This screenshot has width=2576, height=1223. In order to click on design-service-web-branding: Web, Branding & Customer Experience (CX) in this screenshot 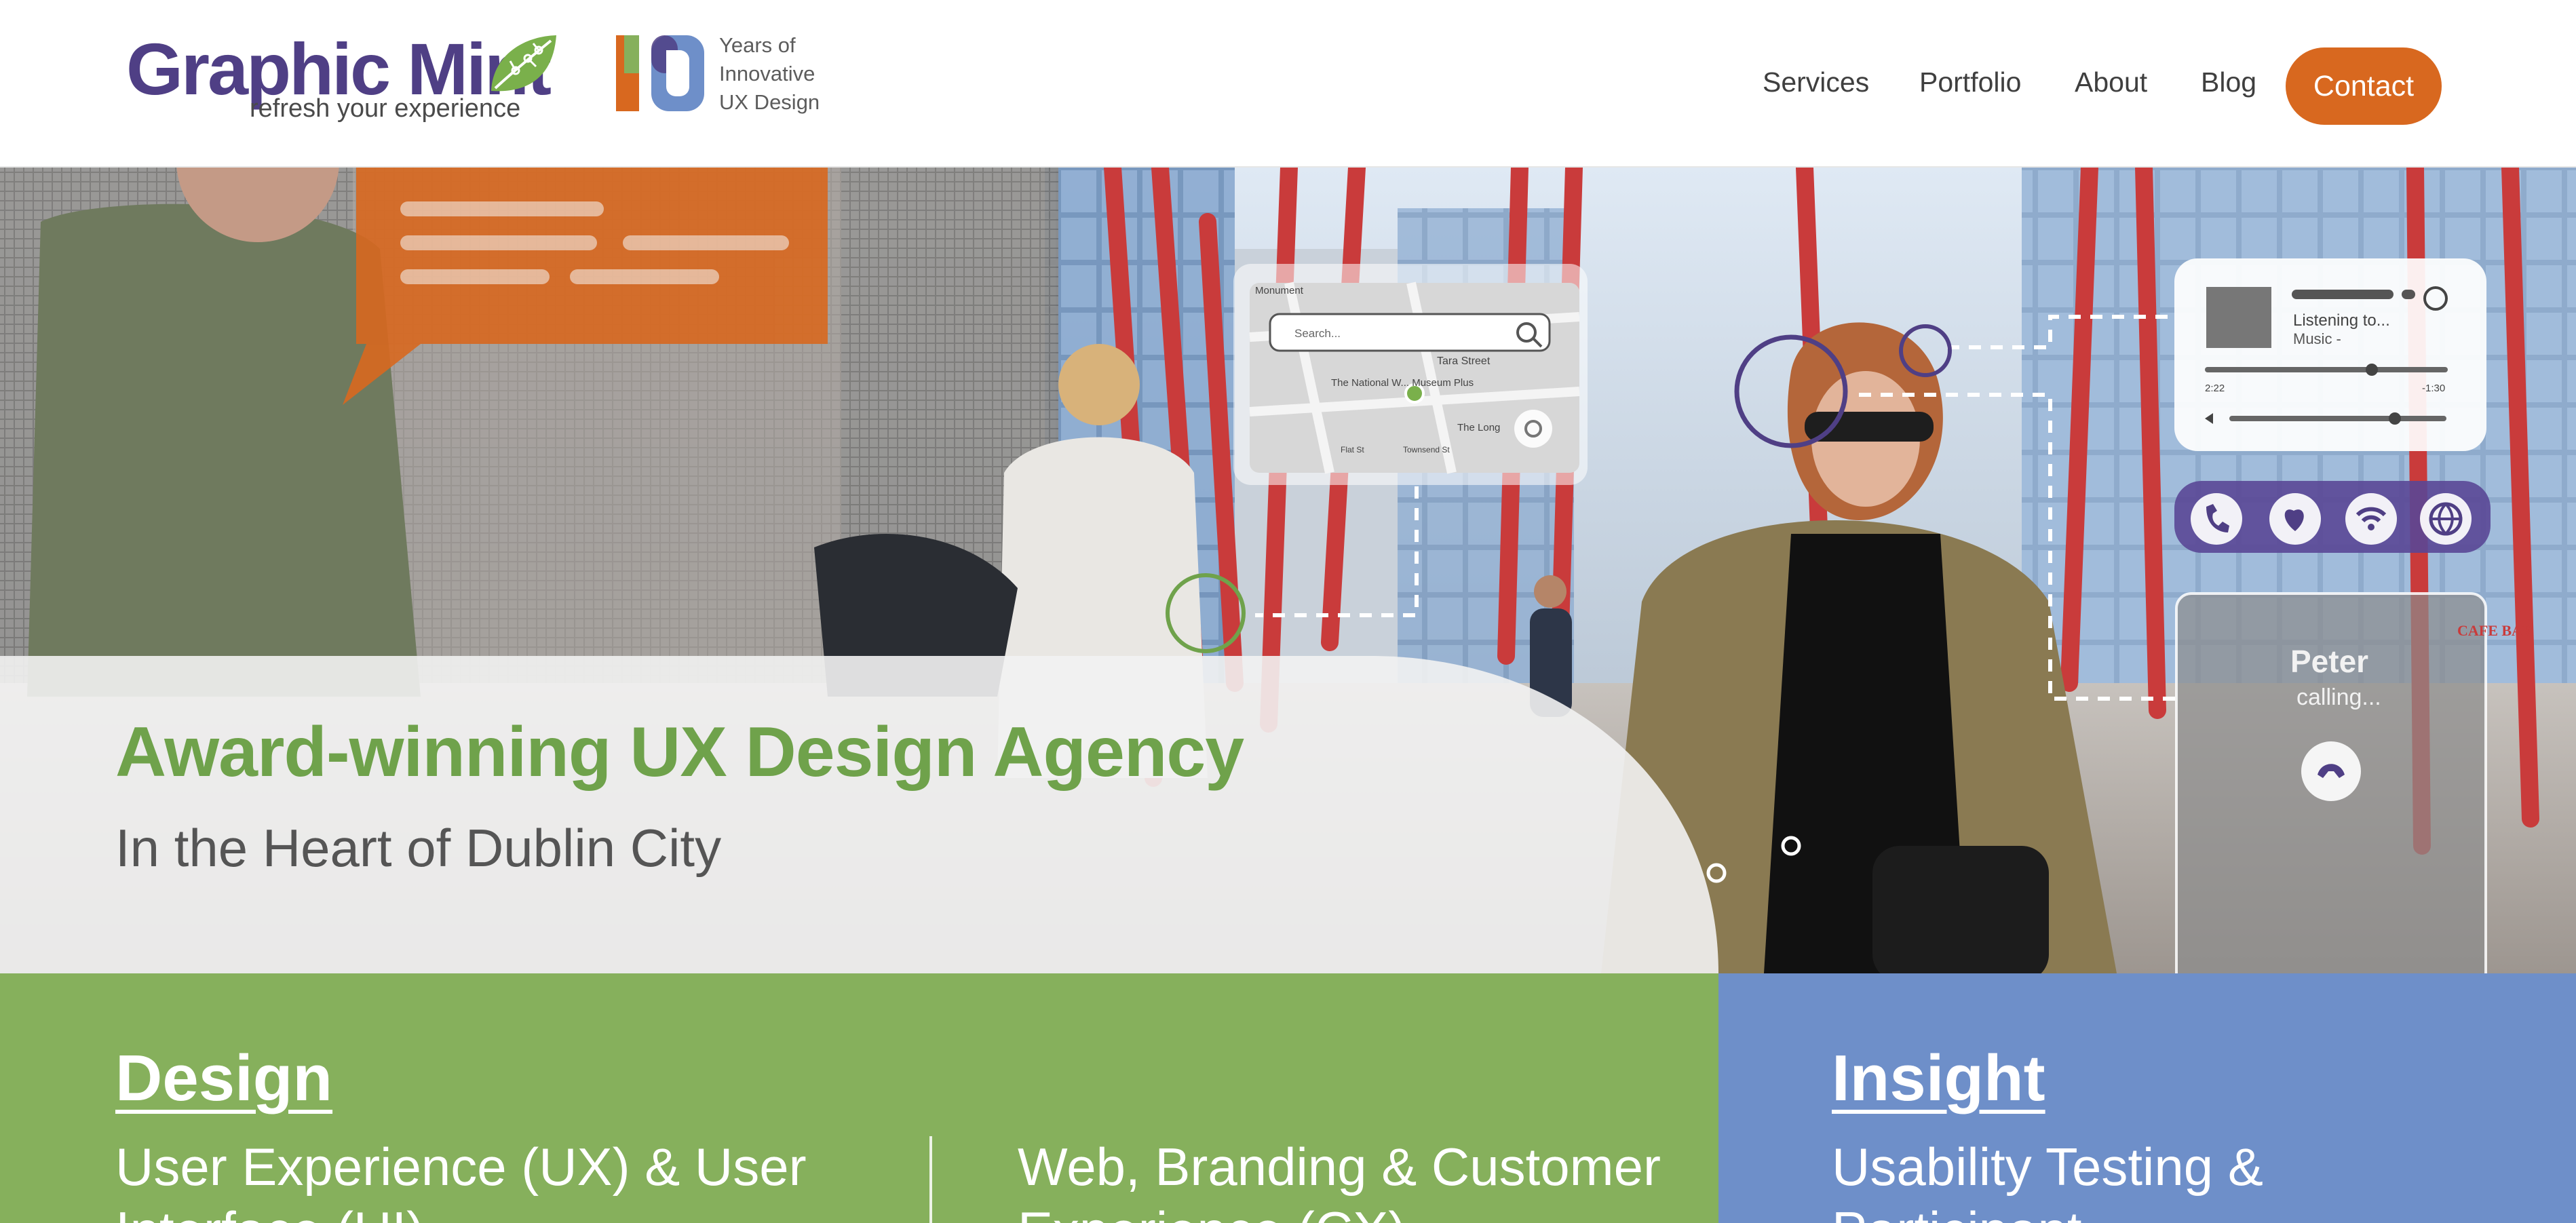, I will do `click(1339, 1179)`.